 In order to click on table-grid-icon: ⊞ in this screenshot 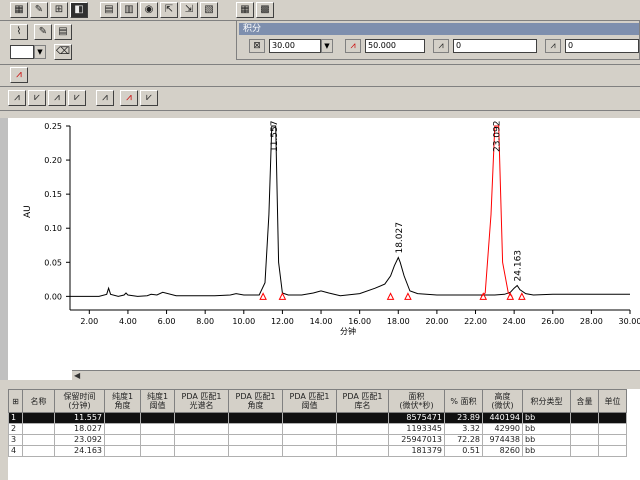, I will do `click(15, 401)`.